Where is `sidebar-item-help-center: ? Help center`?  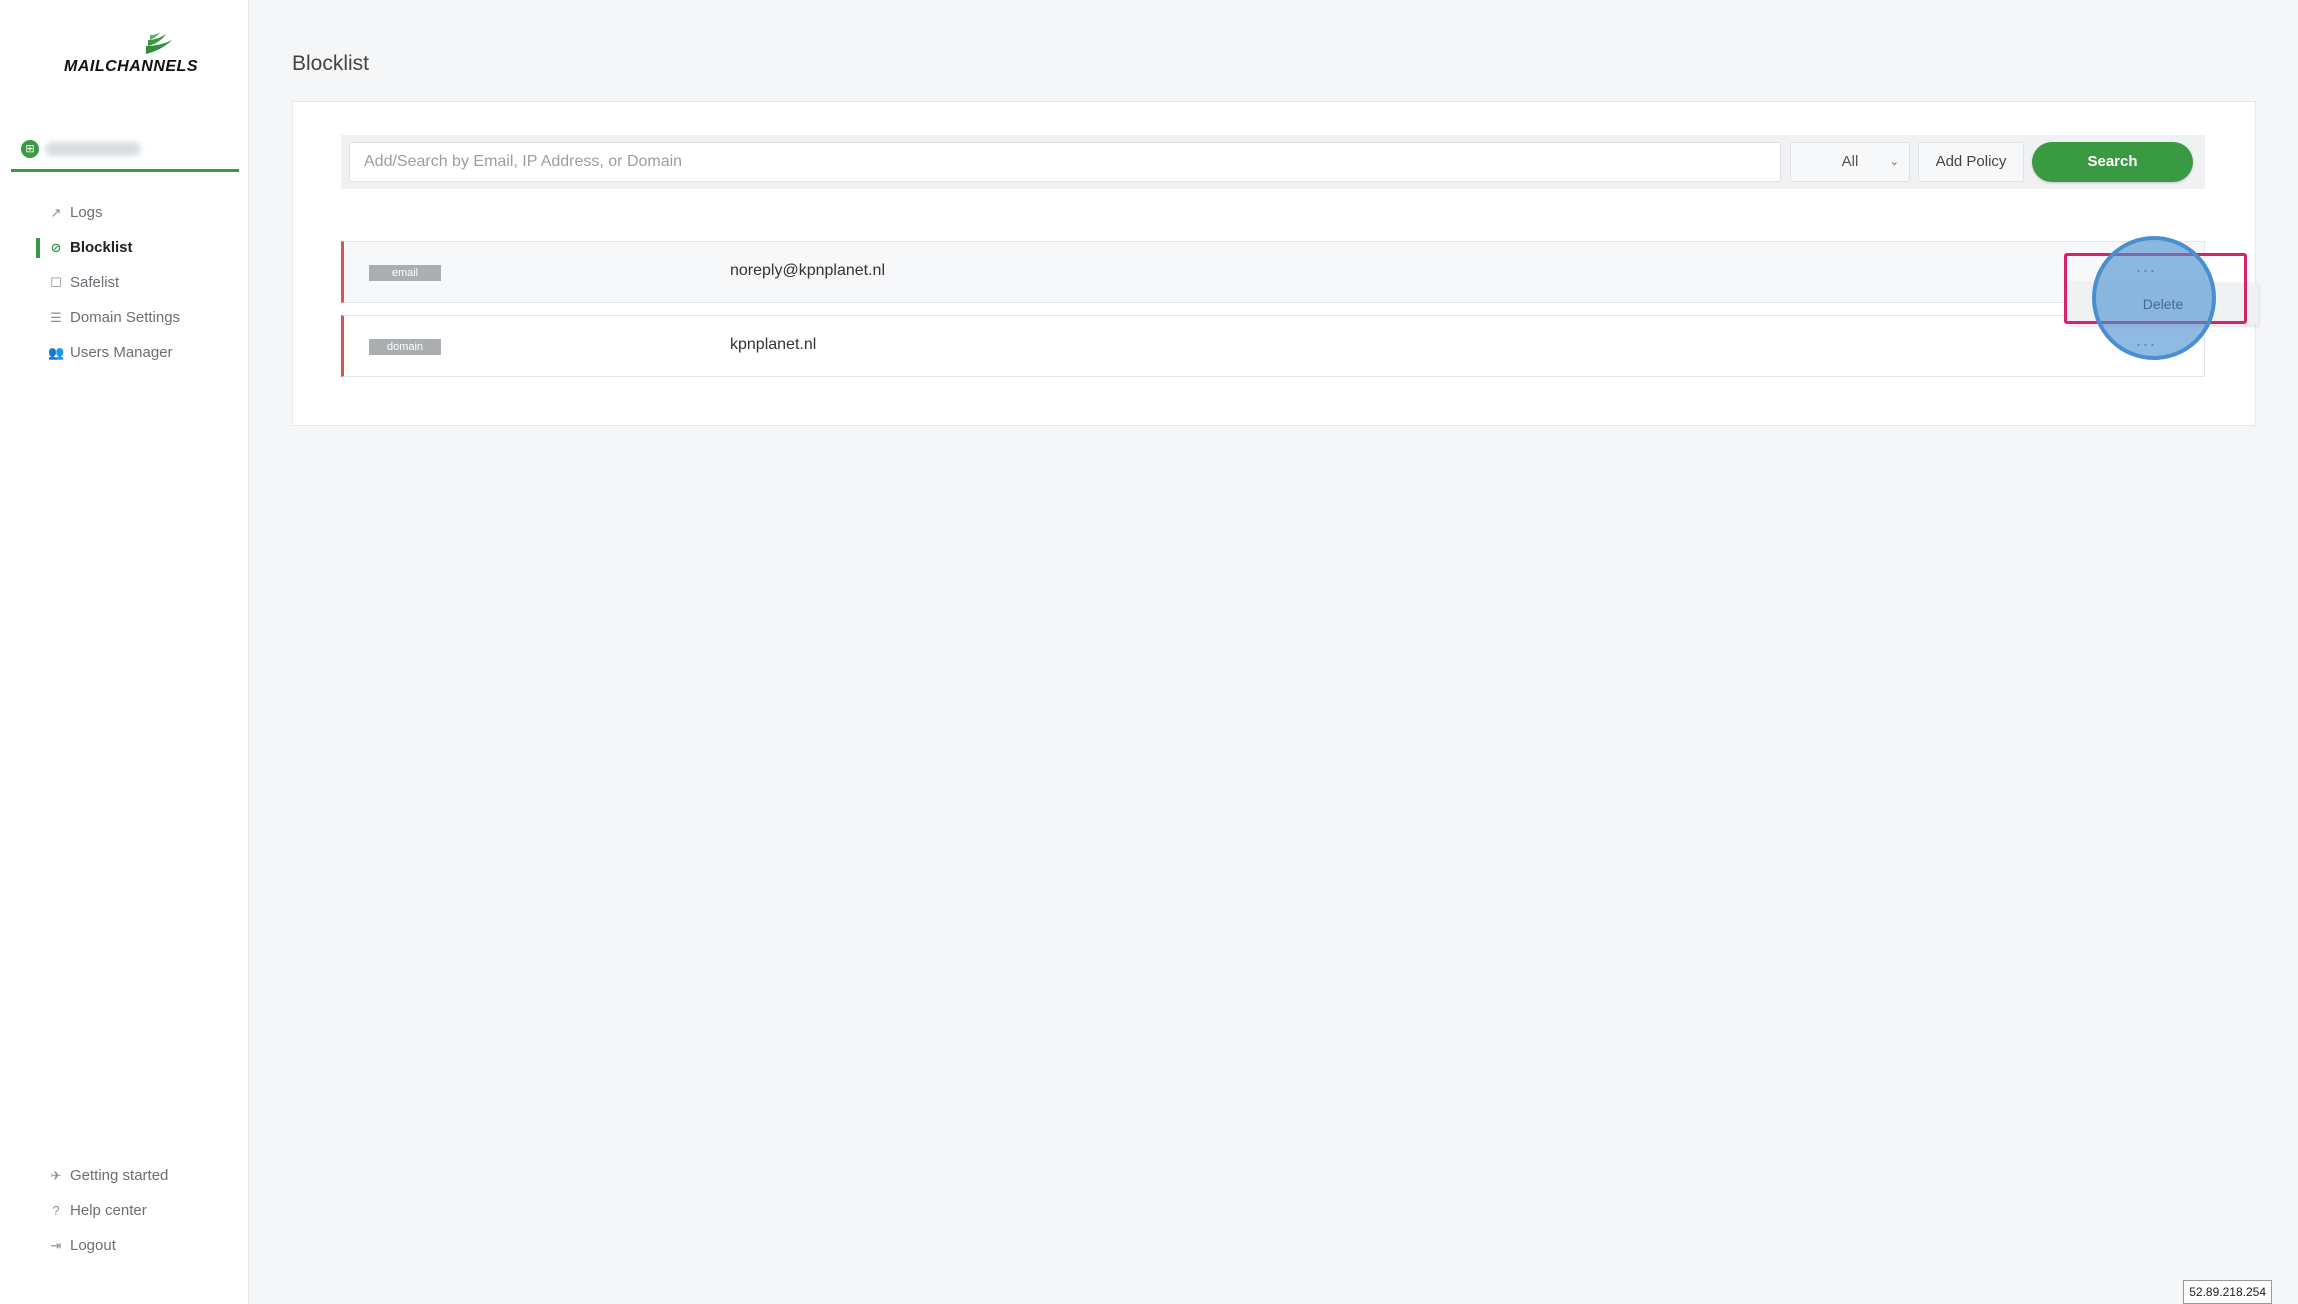 sidebar-item-help-center: ? Help center is located at coordinates (141, 1210).